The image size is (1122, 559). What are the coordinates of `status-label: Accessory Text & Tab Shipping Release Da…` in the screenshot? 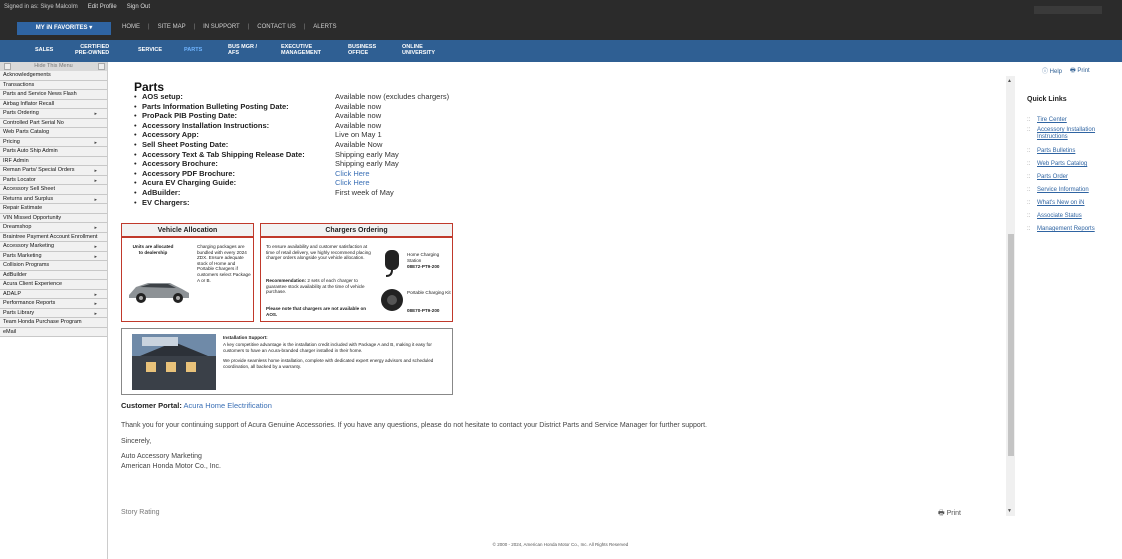 It's located at (223, 154).